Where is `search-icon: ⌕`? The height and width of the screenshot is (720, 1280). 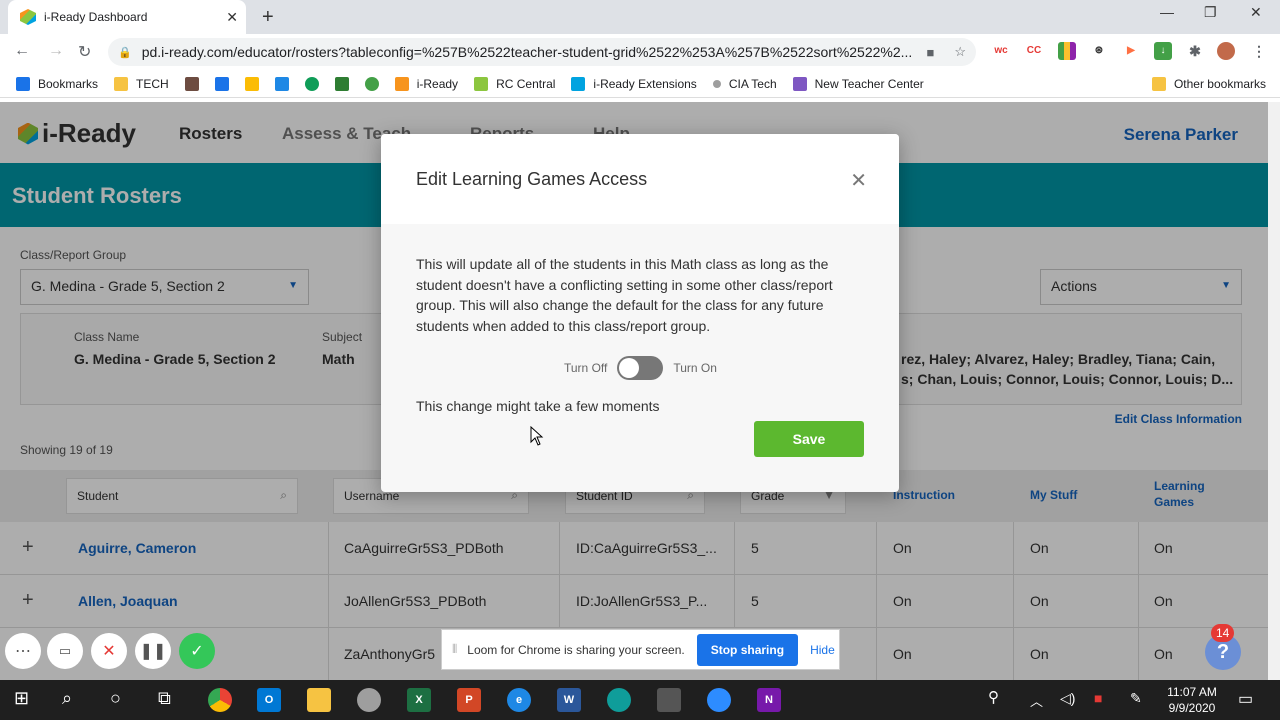
search-icon: ⌕ is located at coordinates (67, 698).